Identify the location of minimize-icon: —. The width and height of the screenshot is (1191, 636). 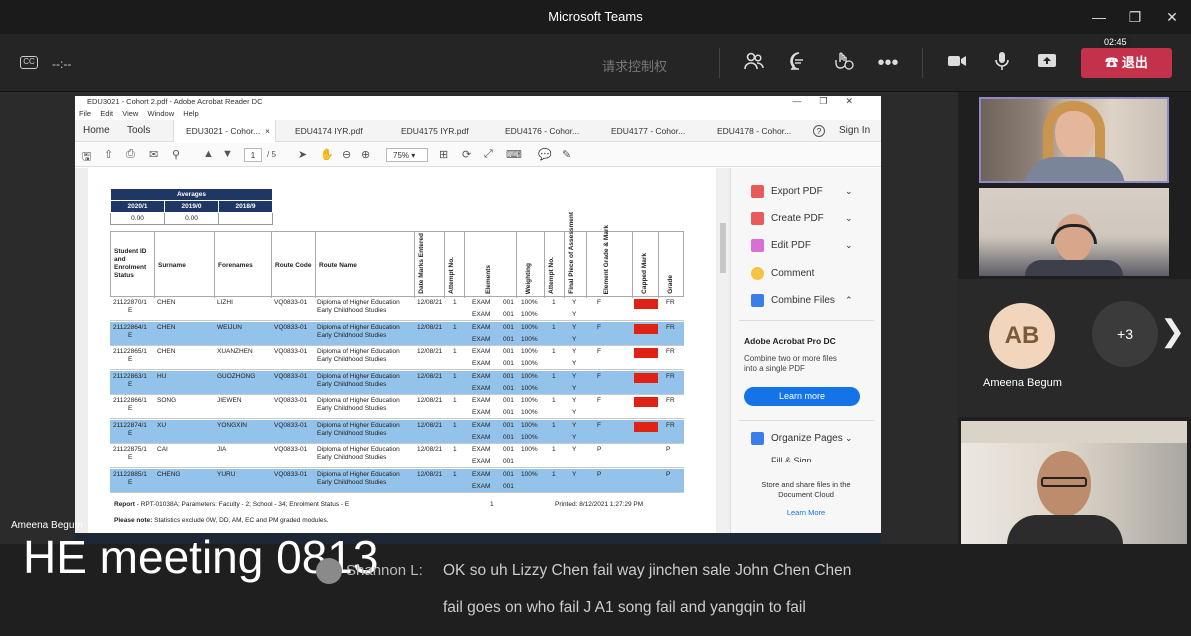
(1099, 17).